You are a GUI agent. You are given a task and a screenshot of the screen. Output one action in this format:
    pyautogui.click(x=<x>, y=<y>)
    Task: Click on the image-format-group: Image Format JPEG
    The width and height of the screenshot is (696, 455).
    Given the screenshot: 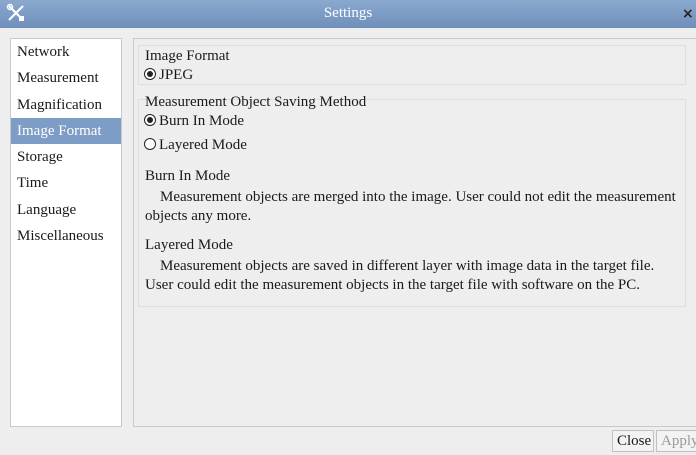 What is the action you would take?
    pyautogui.click(x=412, y=65)
    